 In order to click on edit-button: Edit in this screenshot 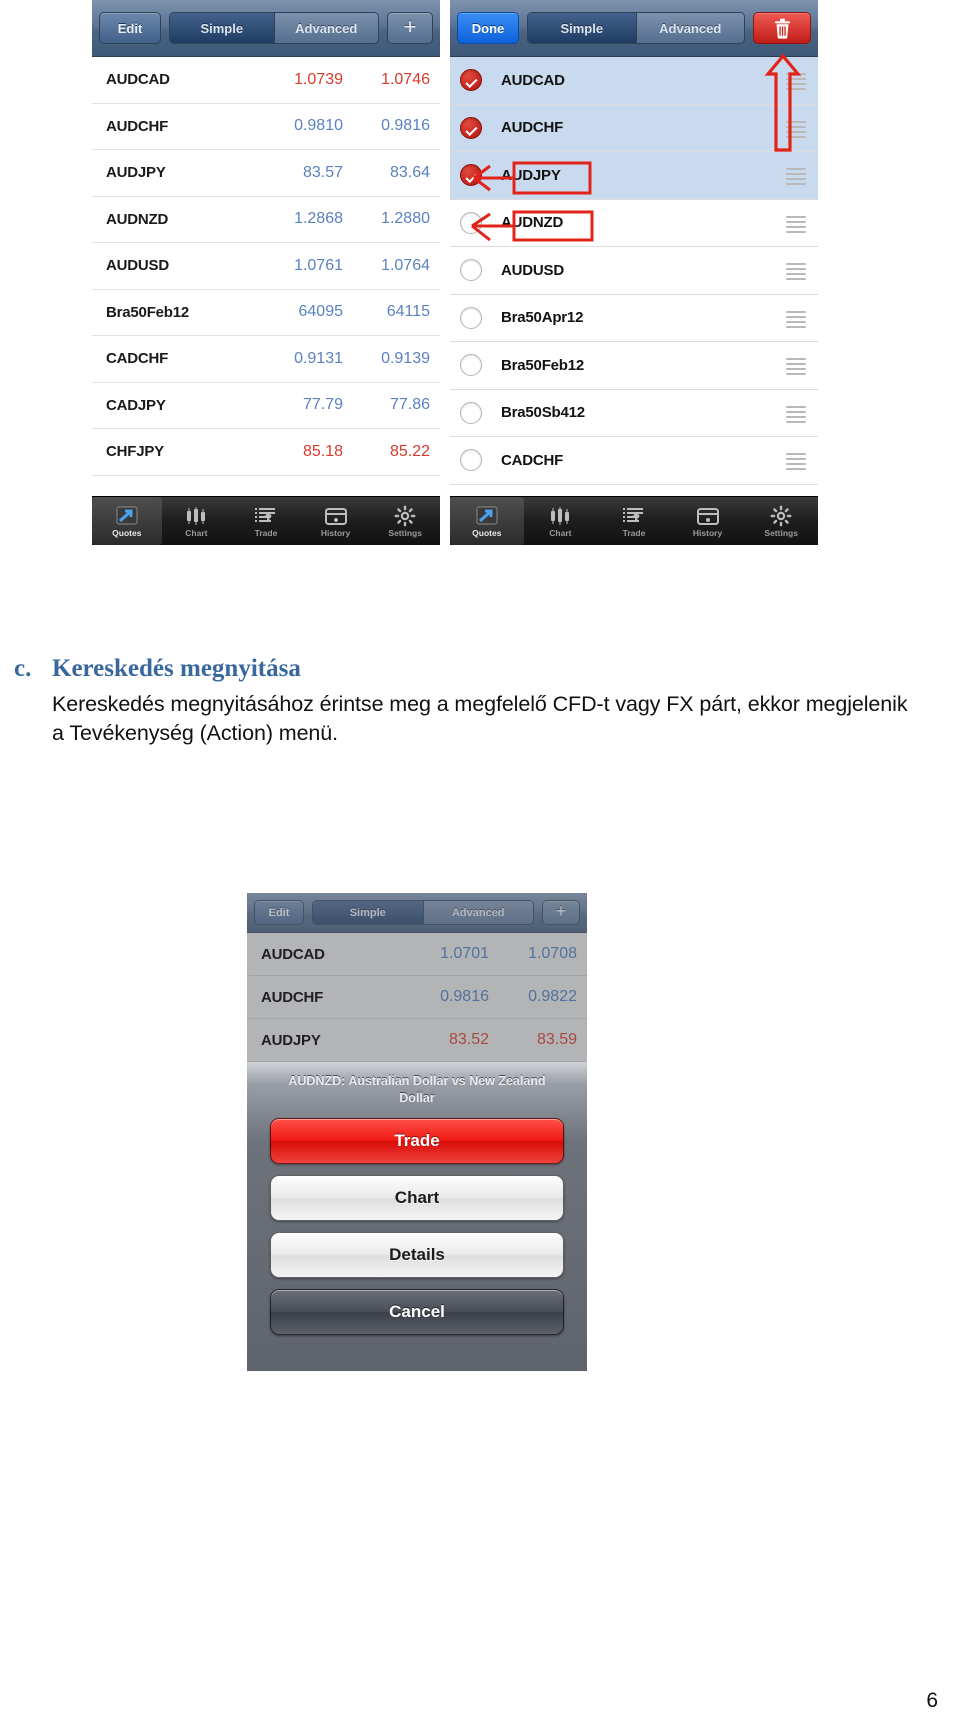, I will do `click(130, 28)`.